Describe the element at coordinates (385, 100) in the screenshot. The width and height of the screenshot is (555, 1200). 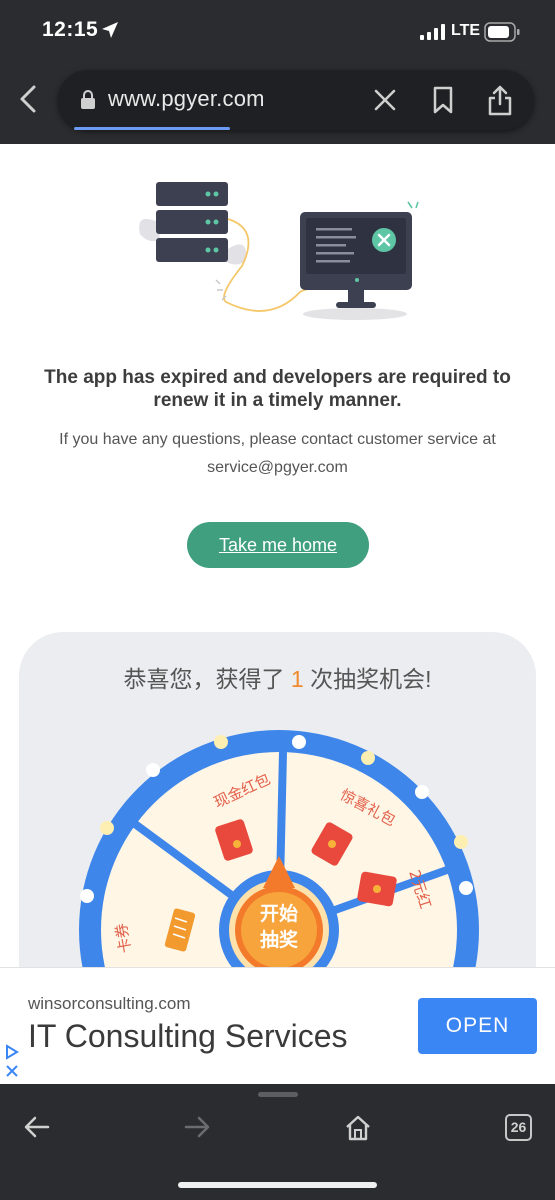
I see `close-icon` at that location.